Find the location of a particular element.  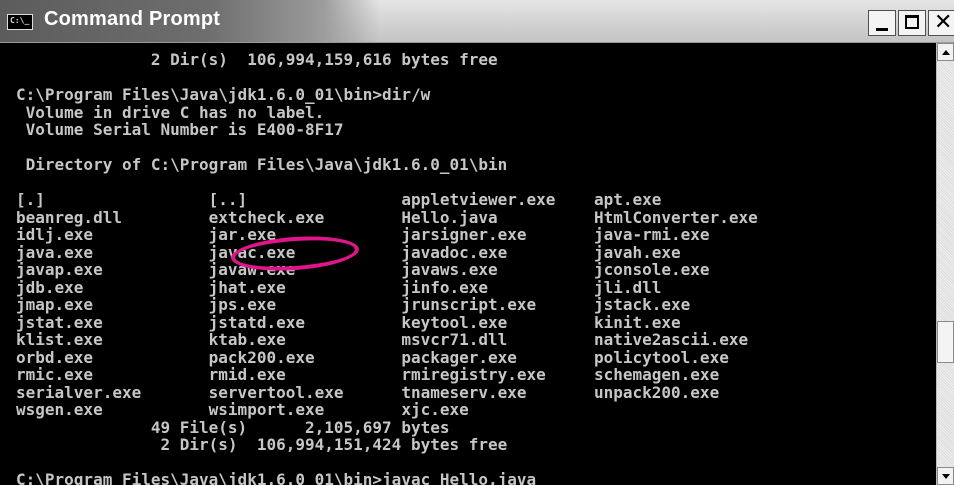

console-line: 2 Dir(s) 106,994,151,424 bytes free is located at coordinates (334, 444).